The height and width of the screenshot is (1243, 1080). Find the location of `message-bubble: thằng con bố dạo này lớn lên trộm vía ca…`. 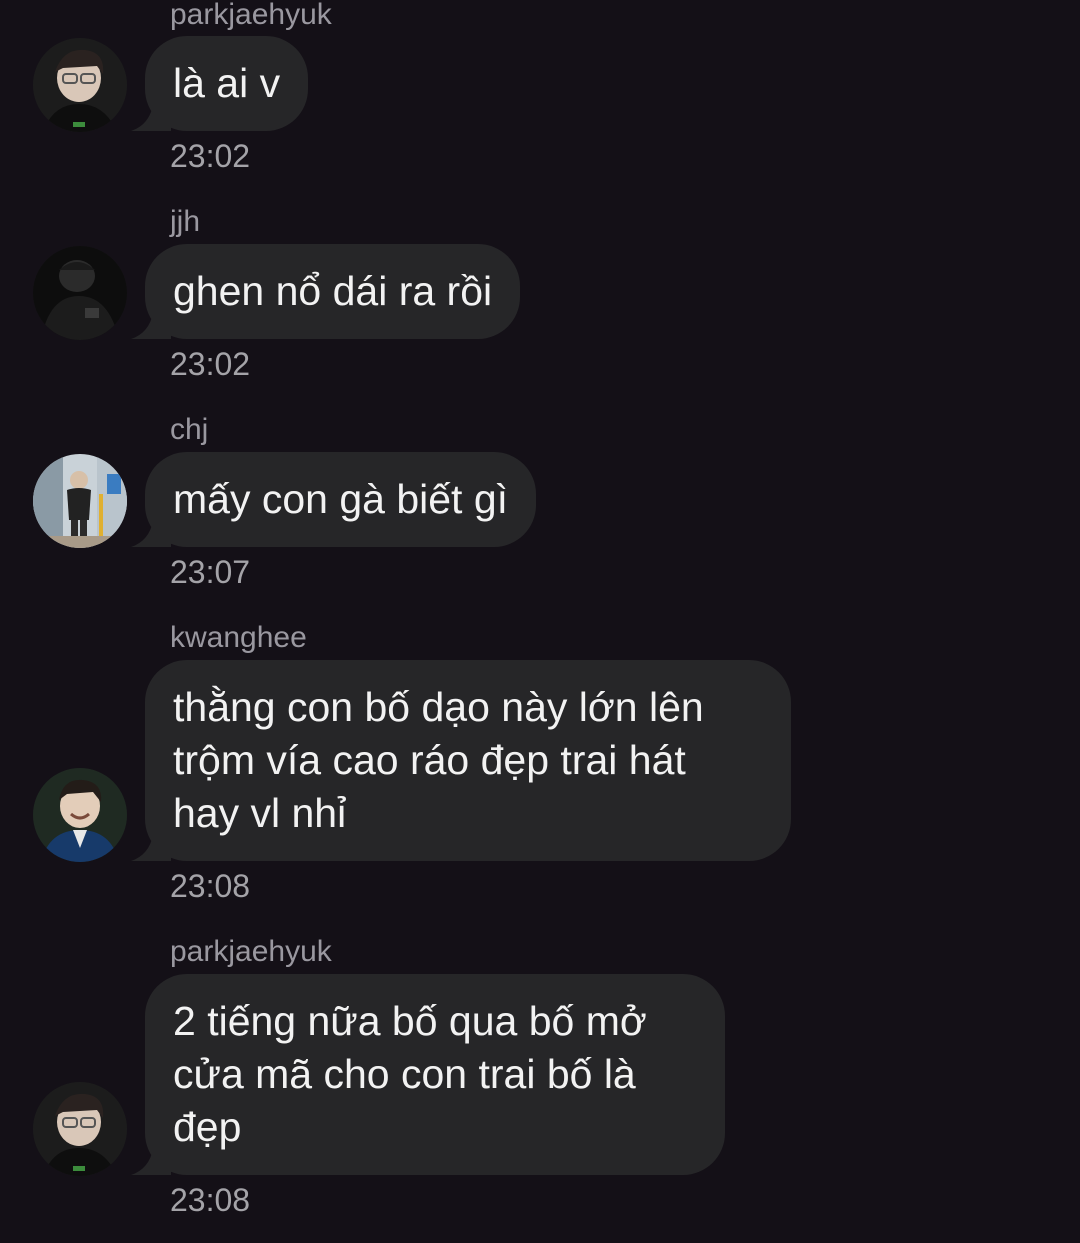

message-bubble: thằng con bố dạo này lớn lên trộm vía ca… is located at coordinates (461, 760).